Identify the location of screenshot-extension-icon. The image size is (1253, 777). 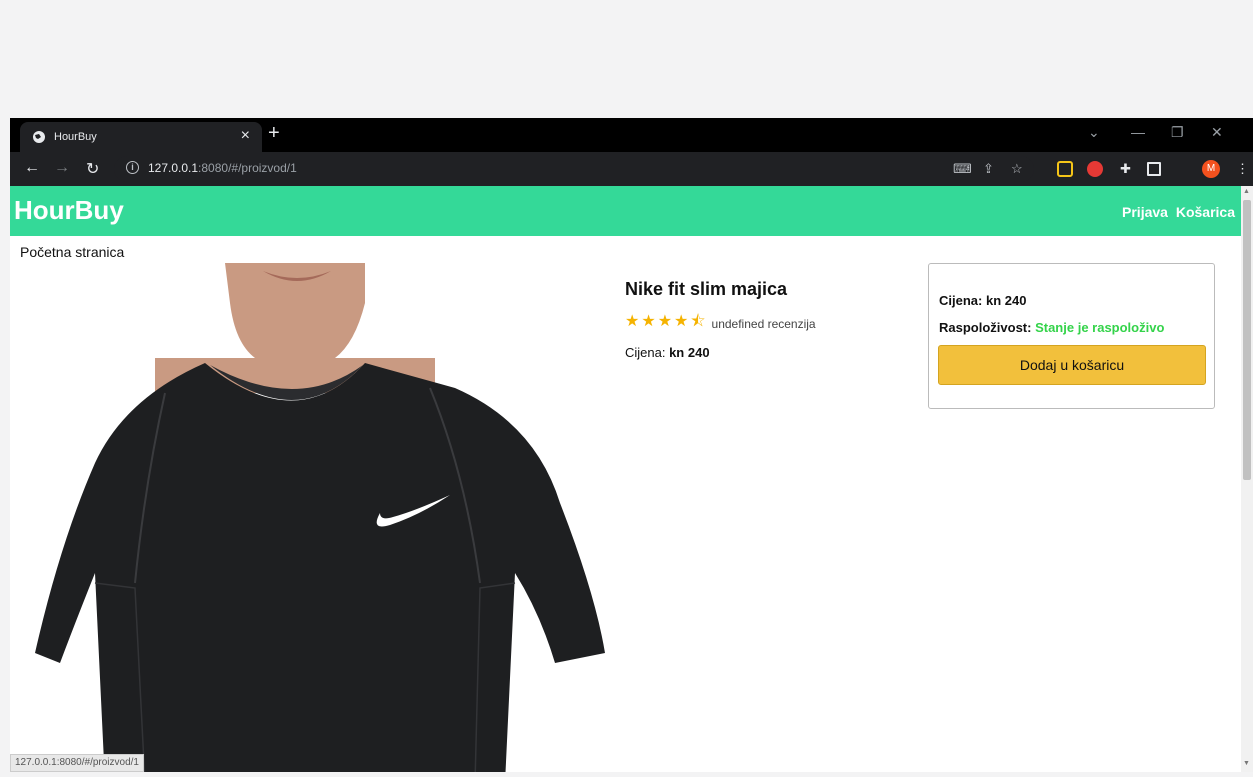
(1065, 169).